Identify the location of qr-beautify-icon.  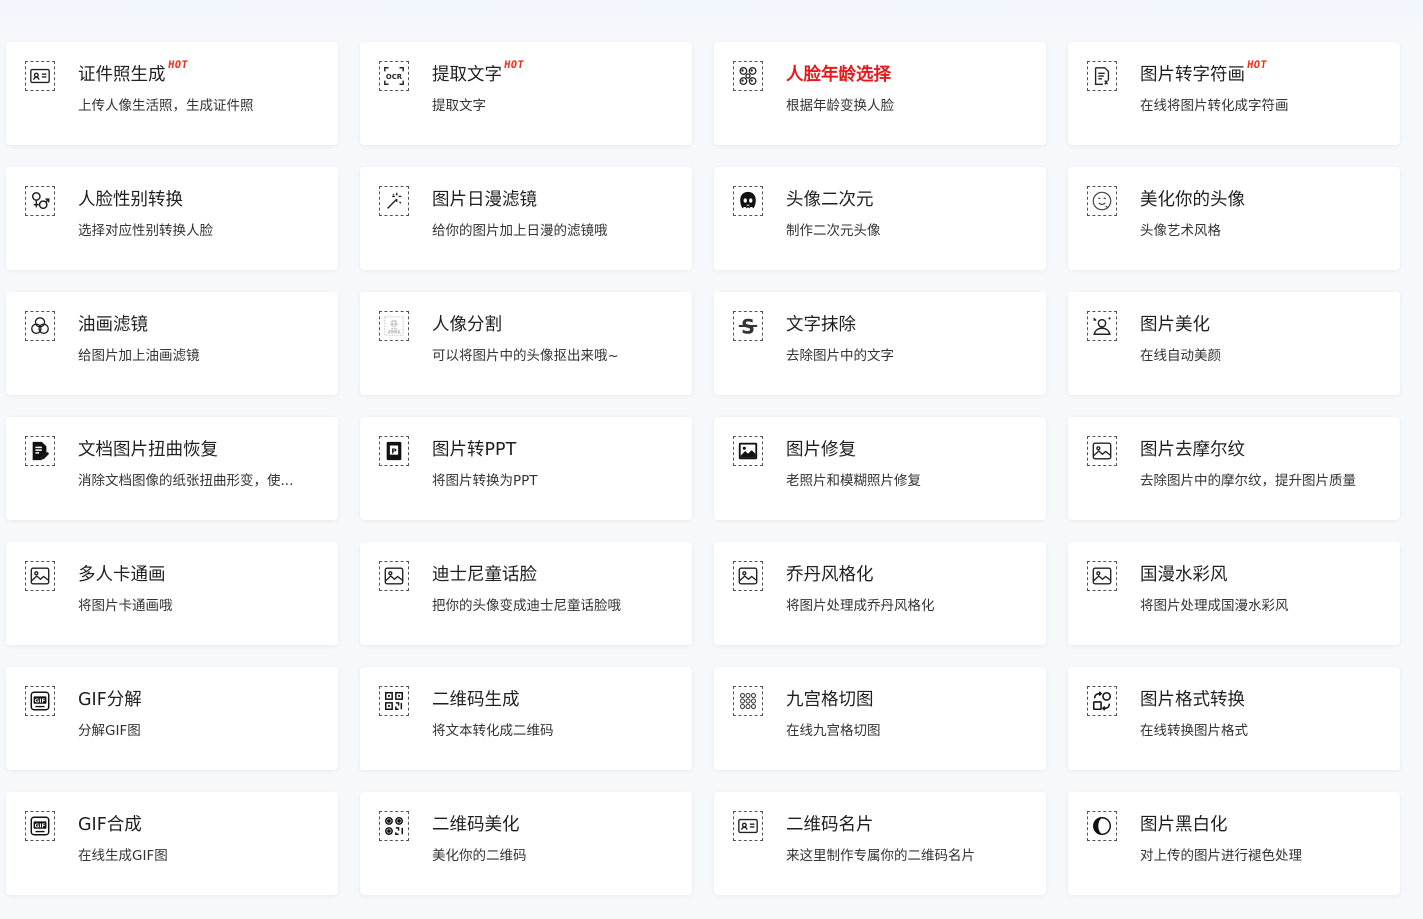
(394, 826).